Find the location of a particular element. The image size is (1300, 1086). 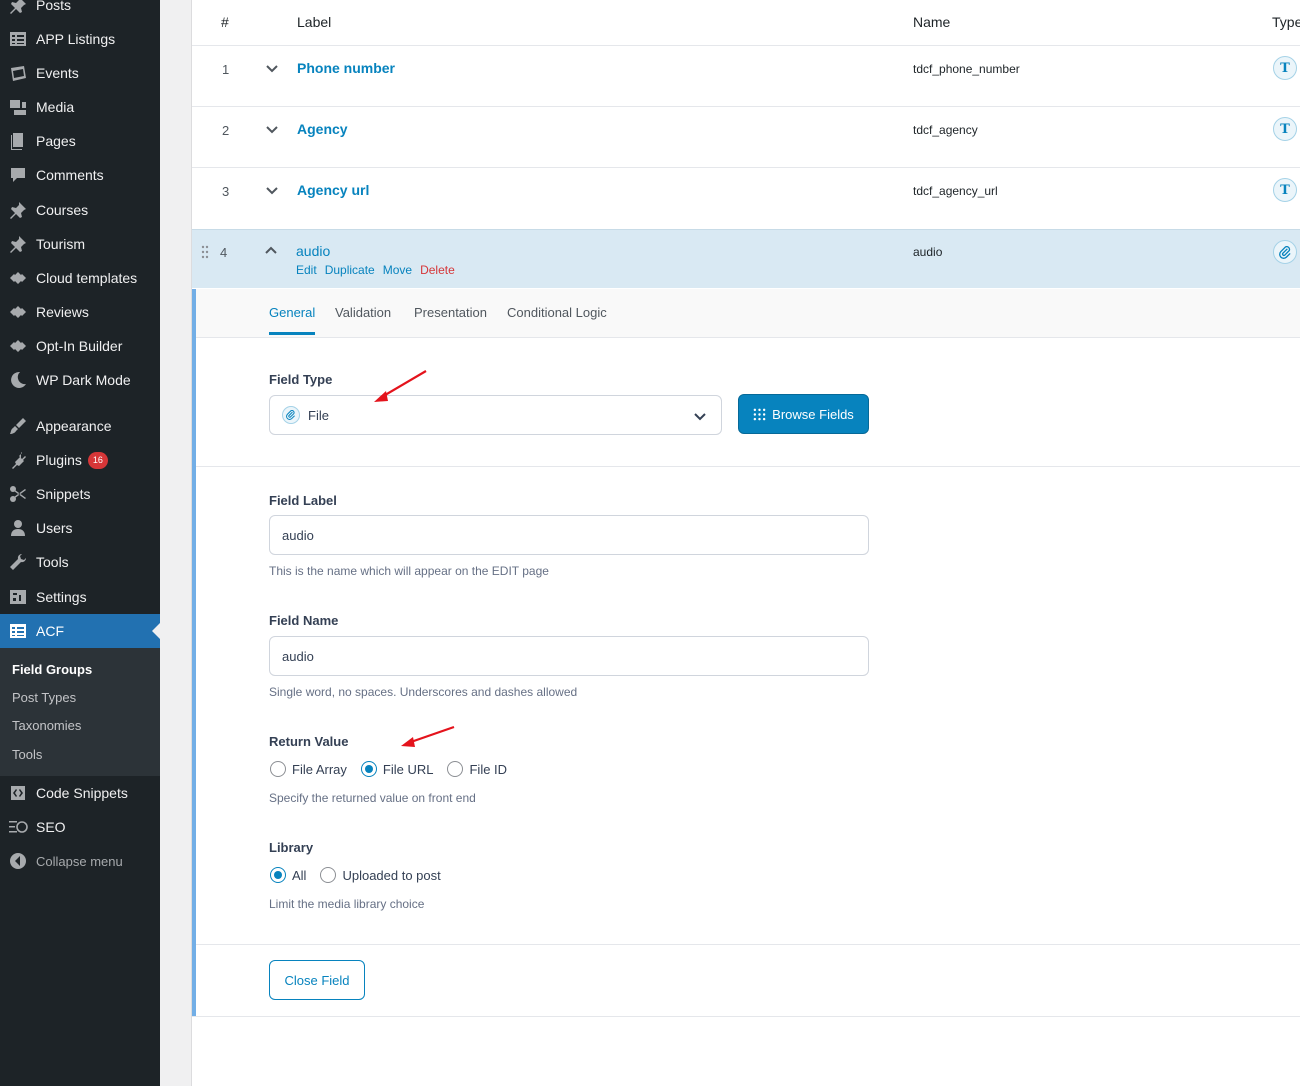

field-name-input: audio is located at coordinates (569, 656).